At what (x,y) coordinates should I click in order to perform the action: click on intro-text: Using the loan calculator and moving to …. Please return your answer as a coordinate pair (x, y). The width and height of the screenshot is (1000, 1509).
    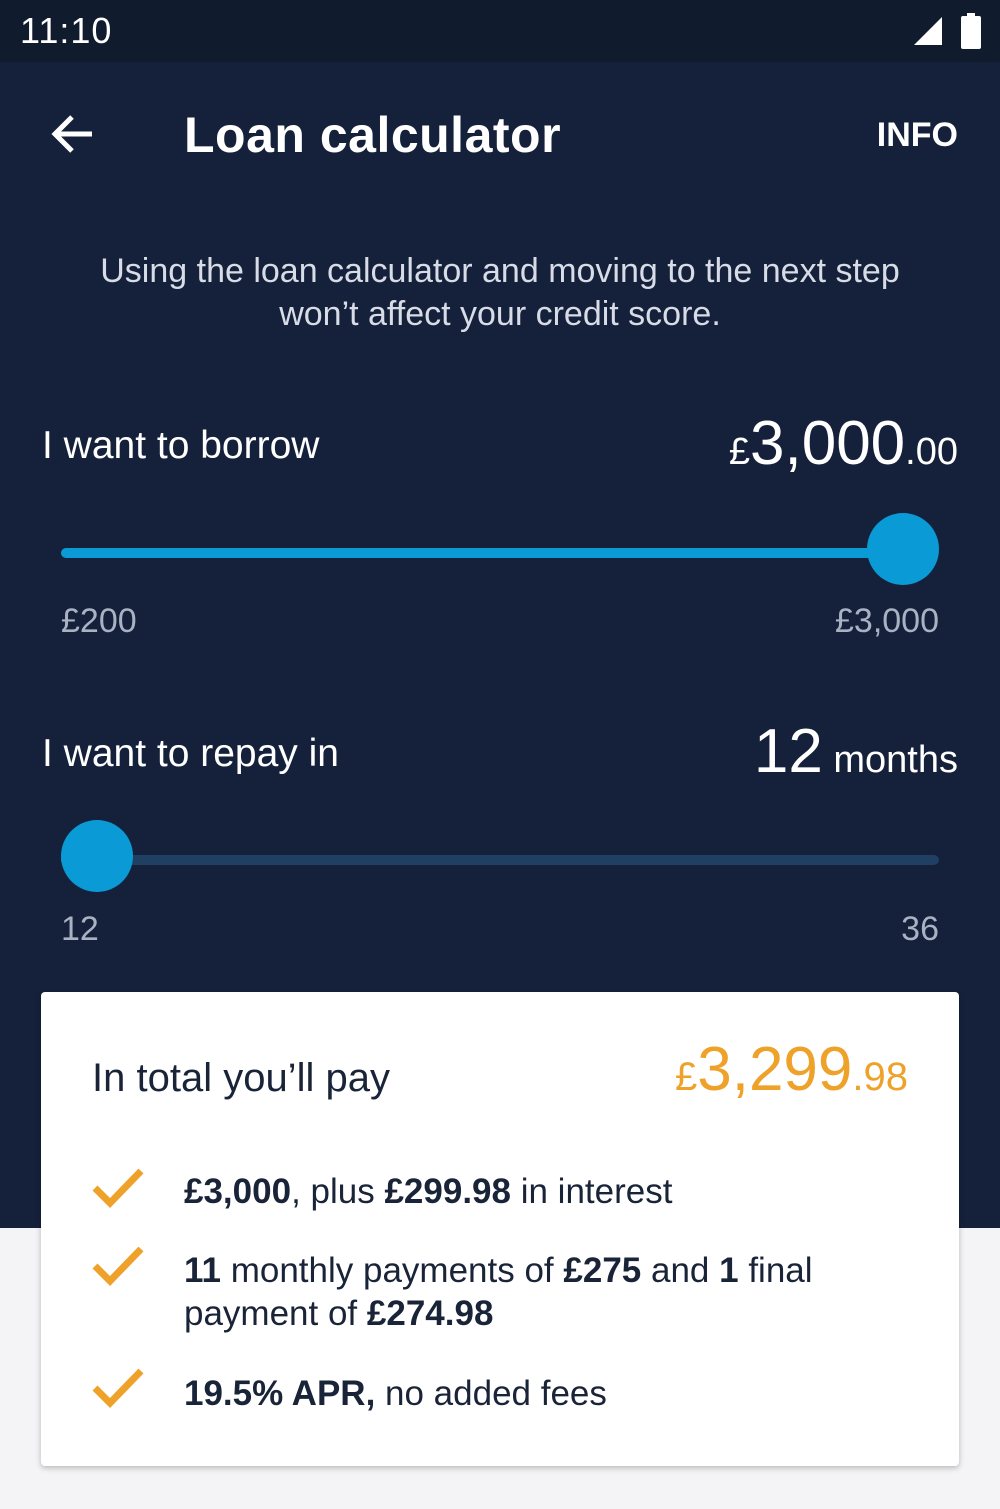
    Looking at the image, I should click on (500, 292).